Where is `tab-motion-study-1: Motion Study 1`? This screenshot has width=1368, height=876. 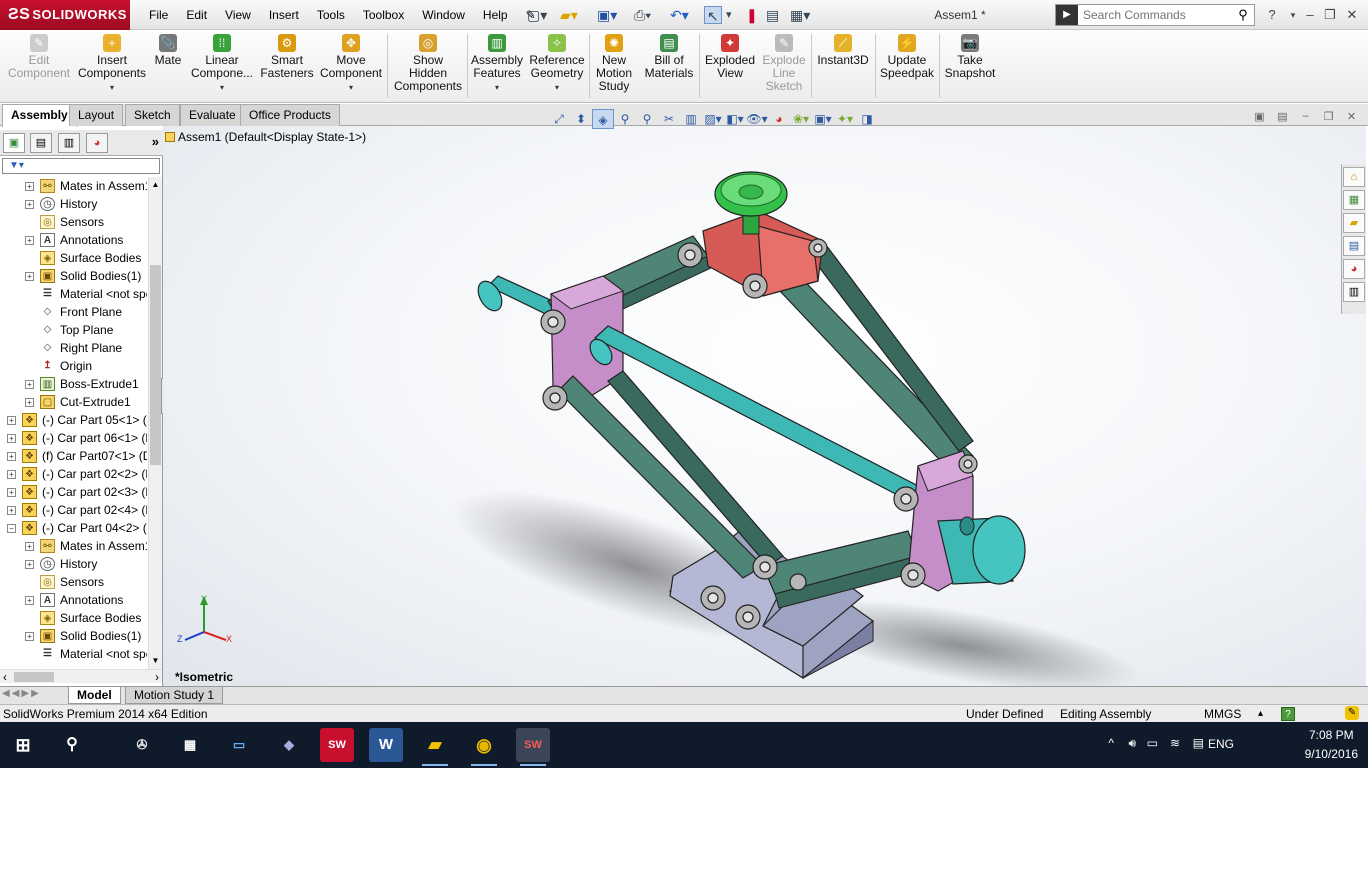 tab-motion-study-1: Motion Study 1 is located at coordinates (174, 695).